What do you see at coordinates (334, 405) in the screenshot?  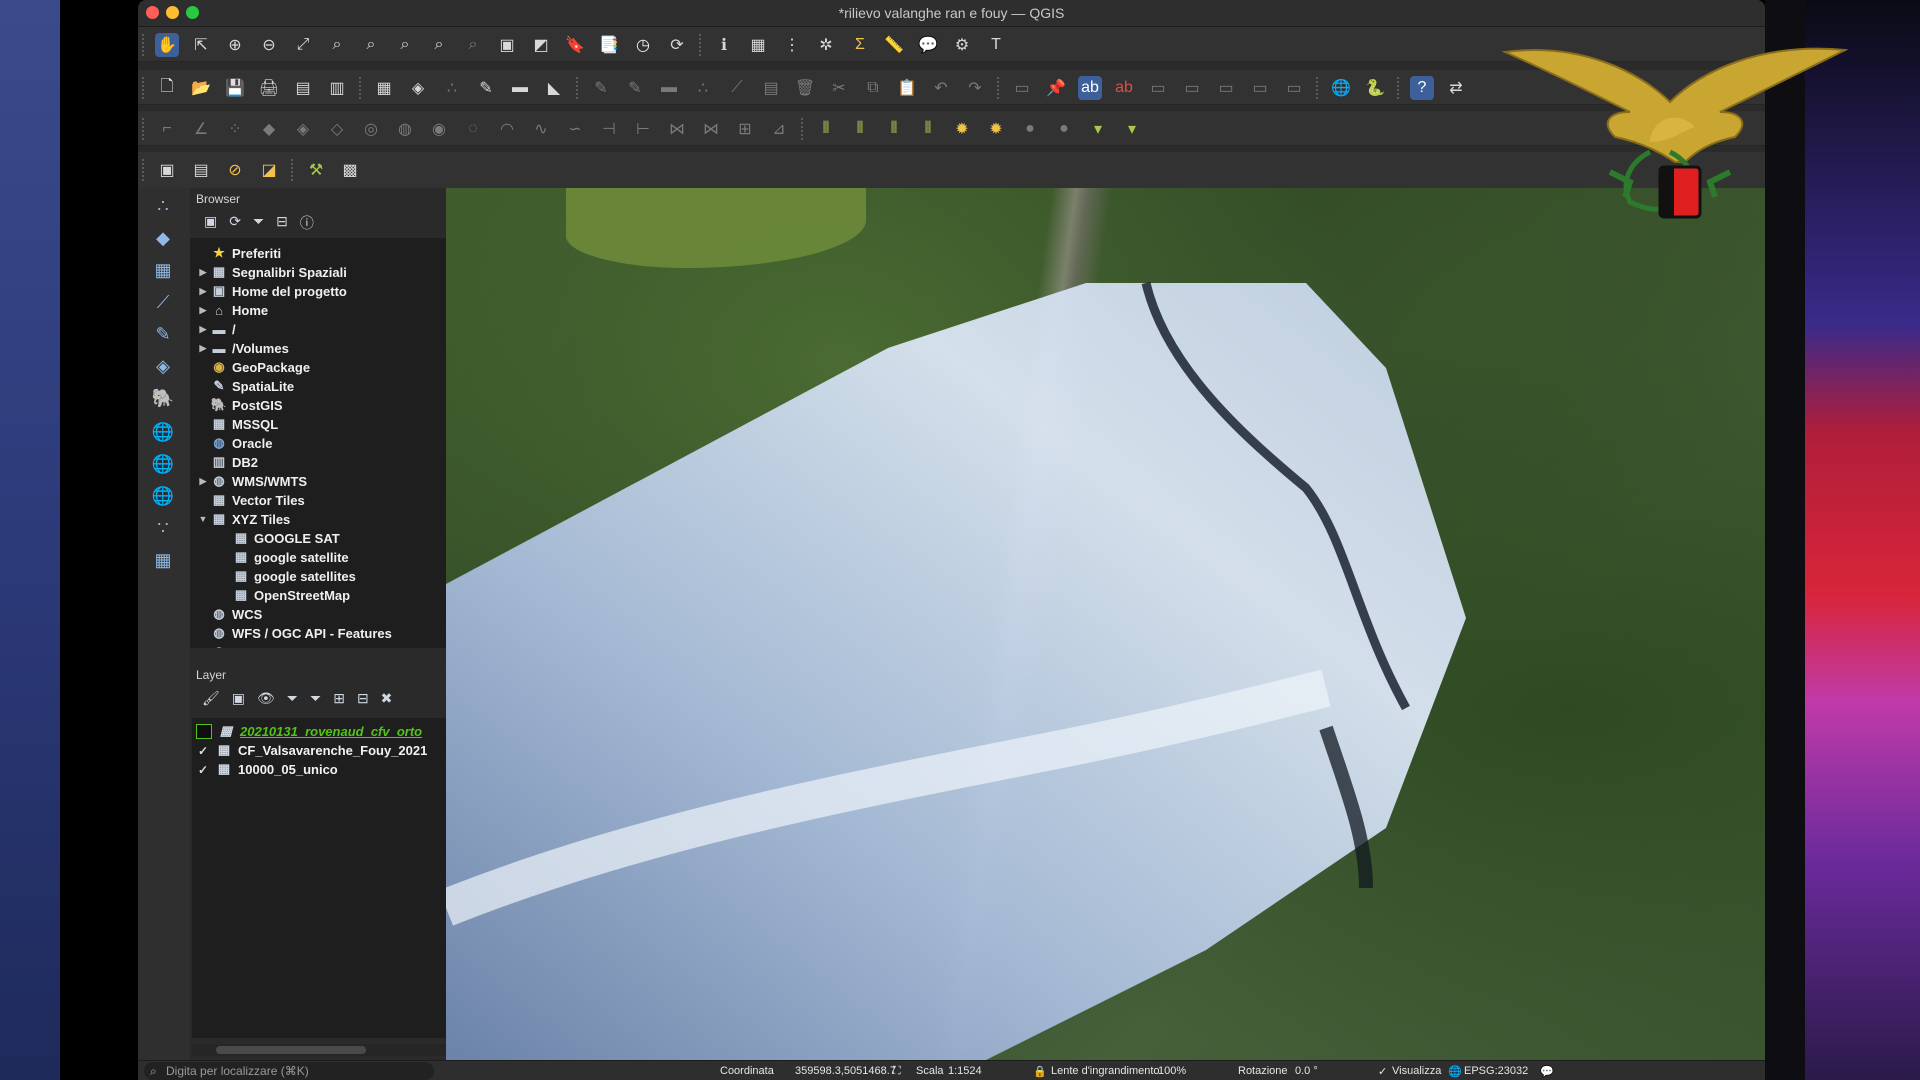 I see `browser-item: 🐘 PostGIS` at bounding box center [334, 405].